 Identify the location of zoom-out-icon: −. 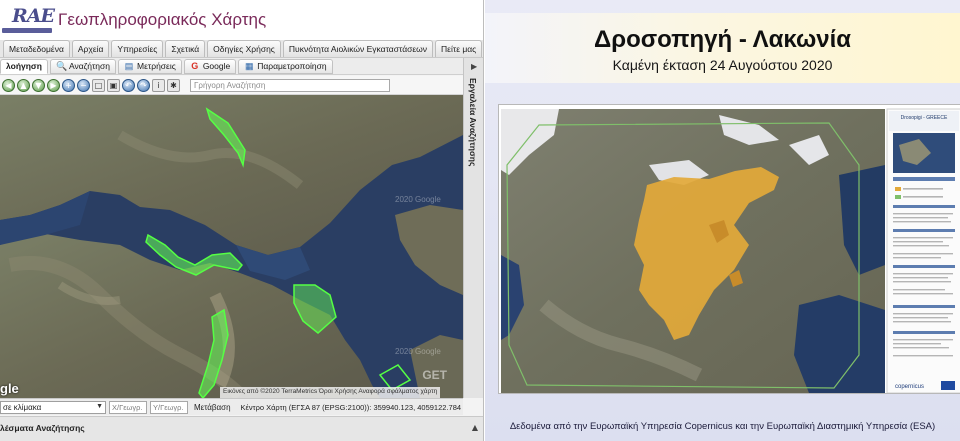
(83, 85).